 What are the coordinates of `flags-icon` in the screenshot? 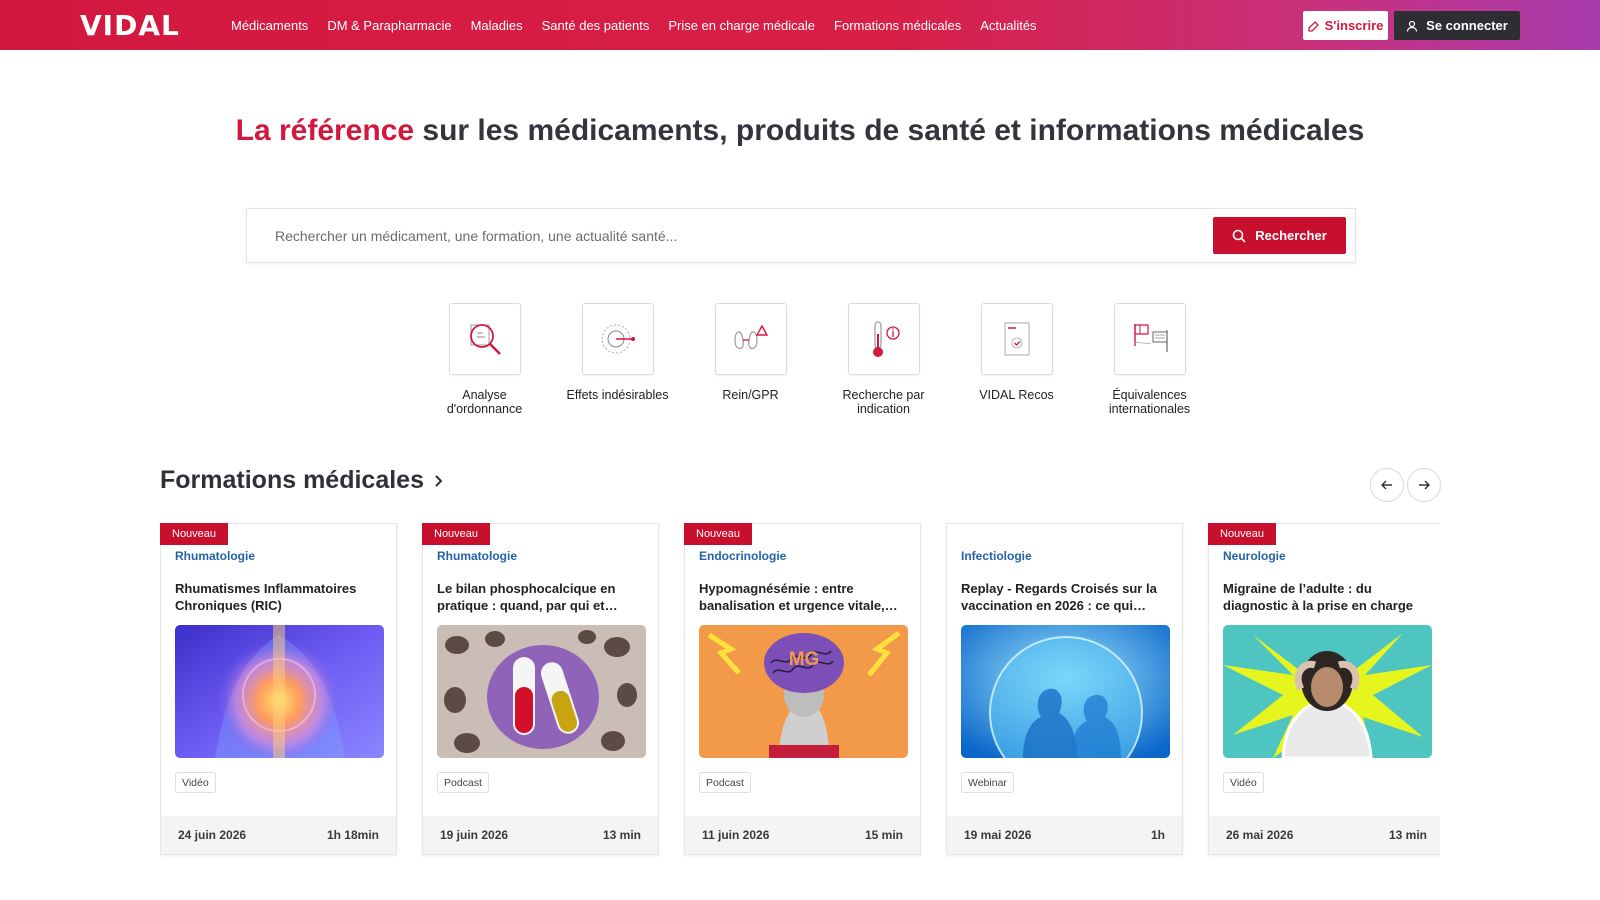 It's located at (1149, 339).